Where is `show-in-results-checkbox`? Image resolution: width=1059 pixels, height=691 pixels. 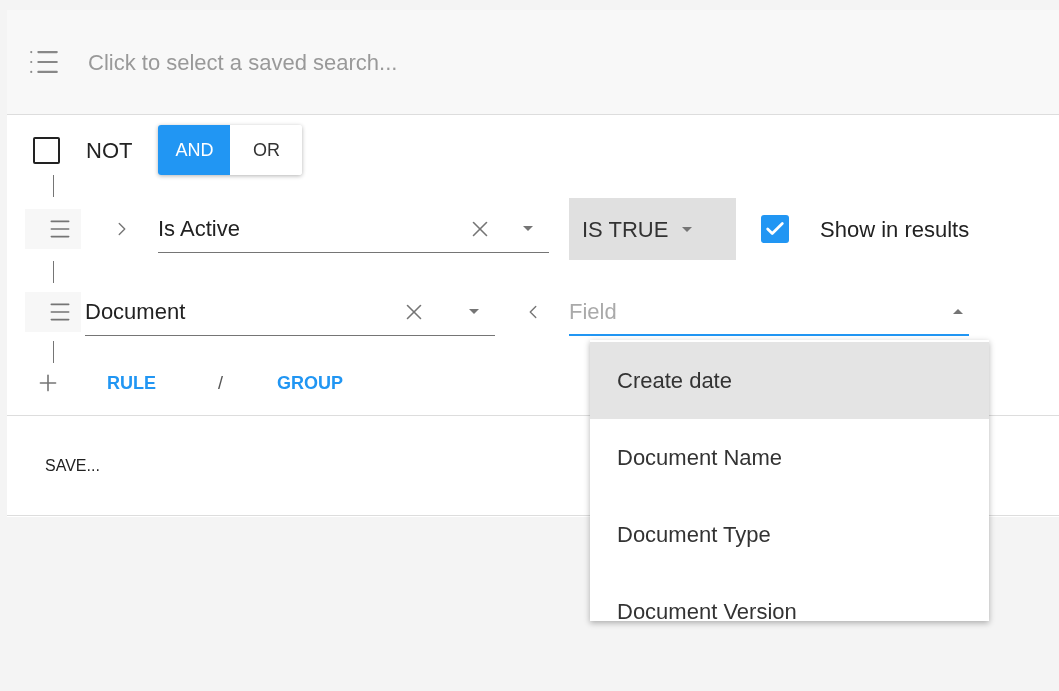 show-in-results-checkbox is located at coordinates (775, 229).